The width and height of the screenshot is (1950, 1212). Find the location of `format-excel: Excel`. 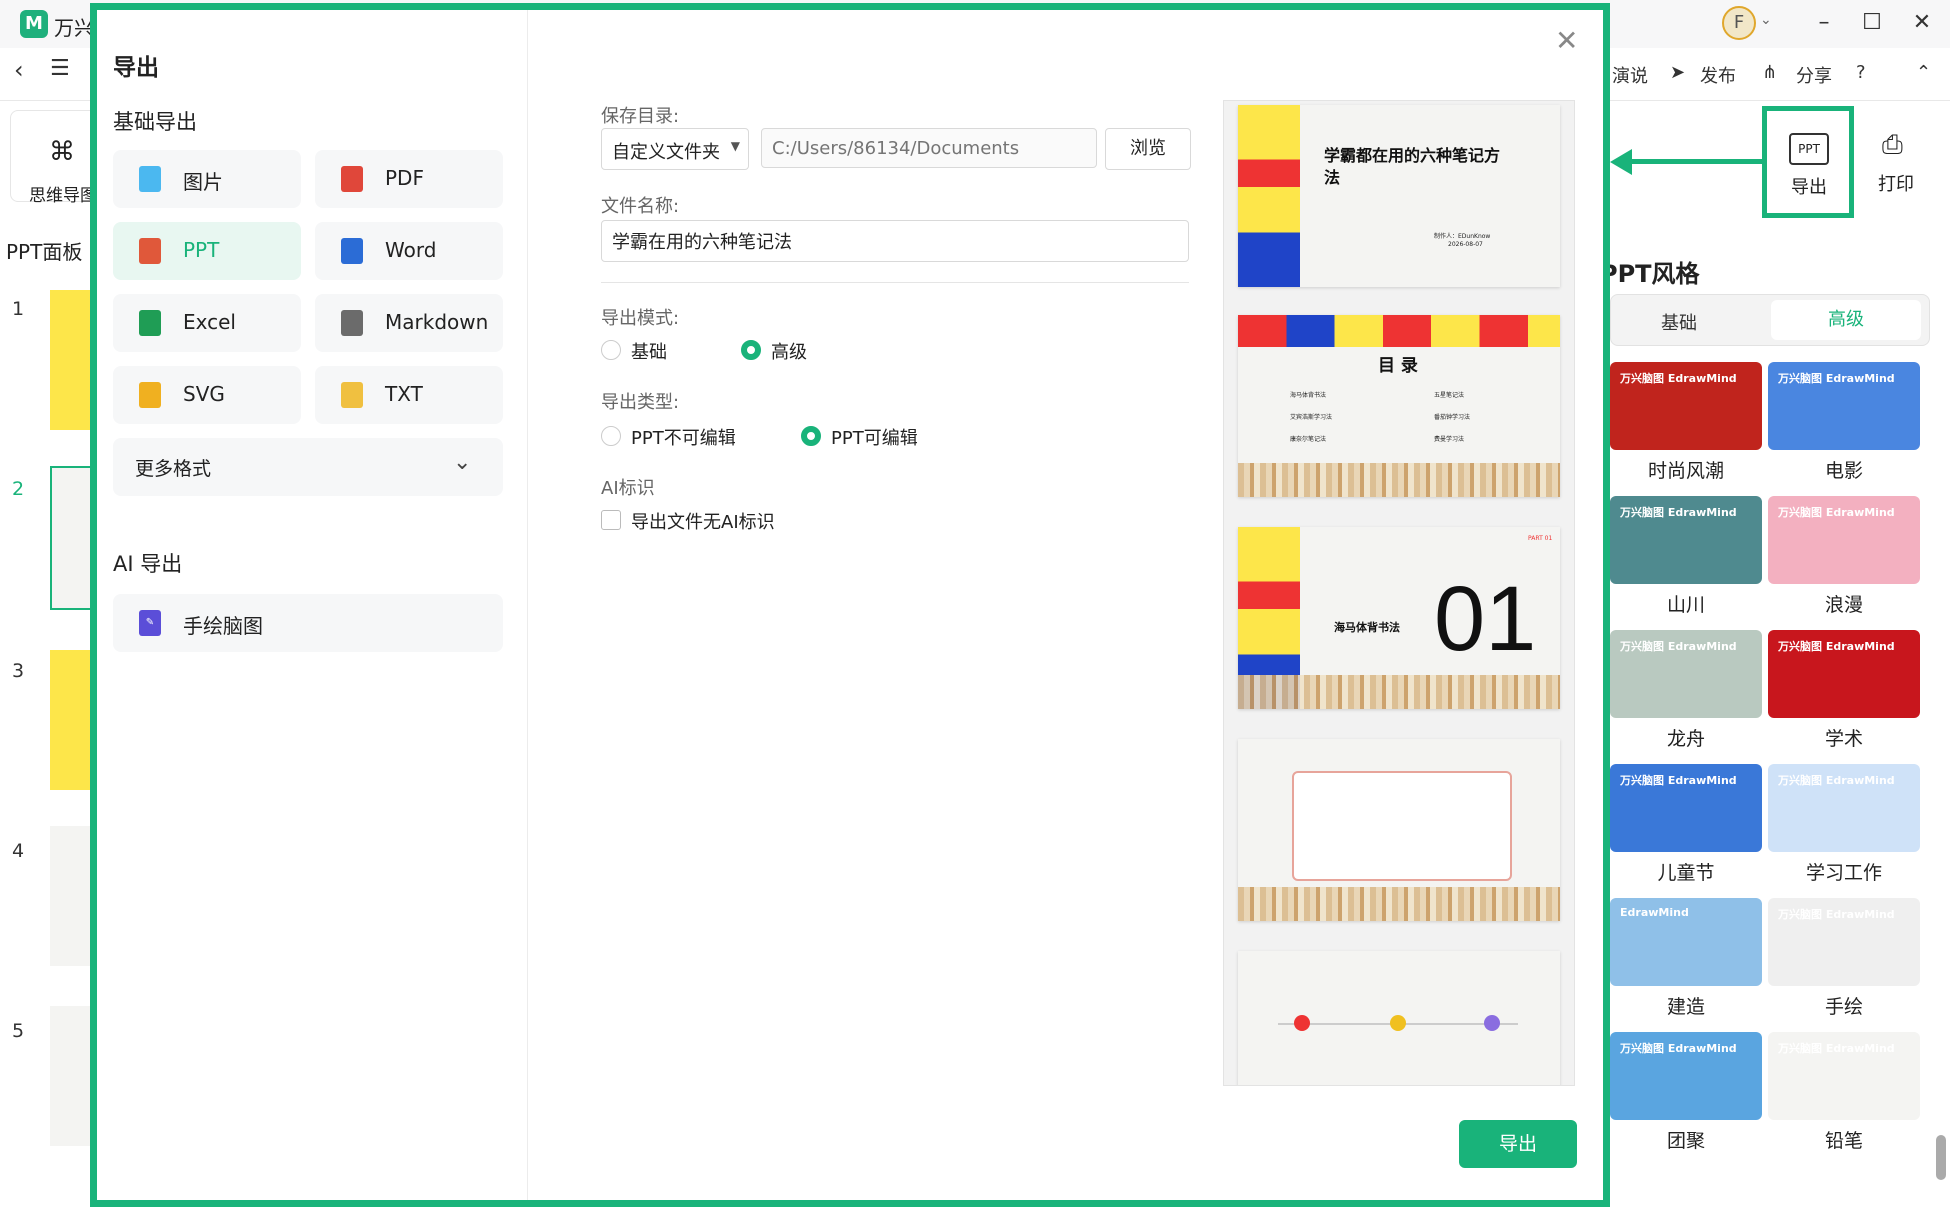

format-excel: Excel is located at coordinates (207, 323).